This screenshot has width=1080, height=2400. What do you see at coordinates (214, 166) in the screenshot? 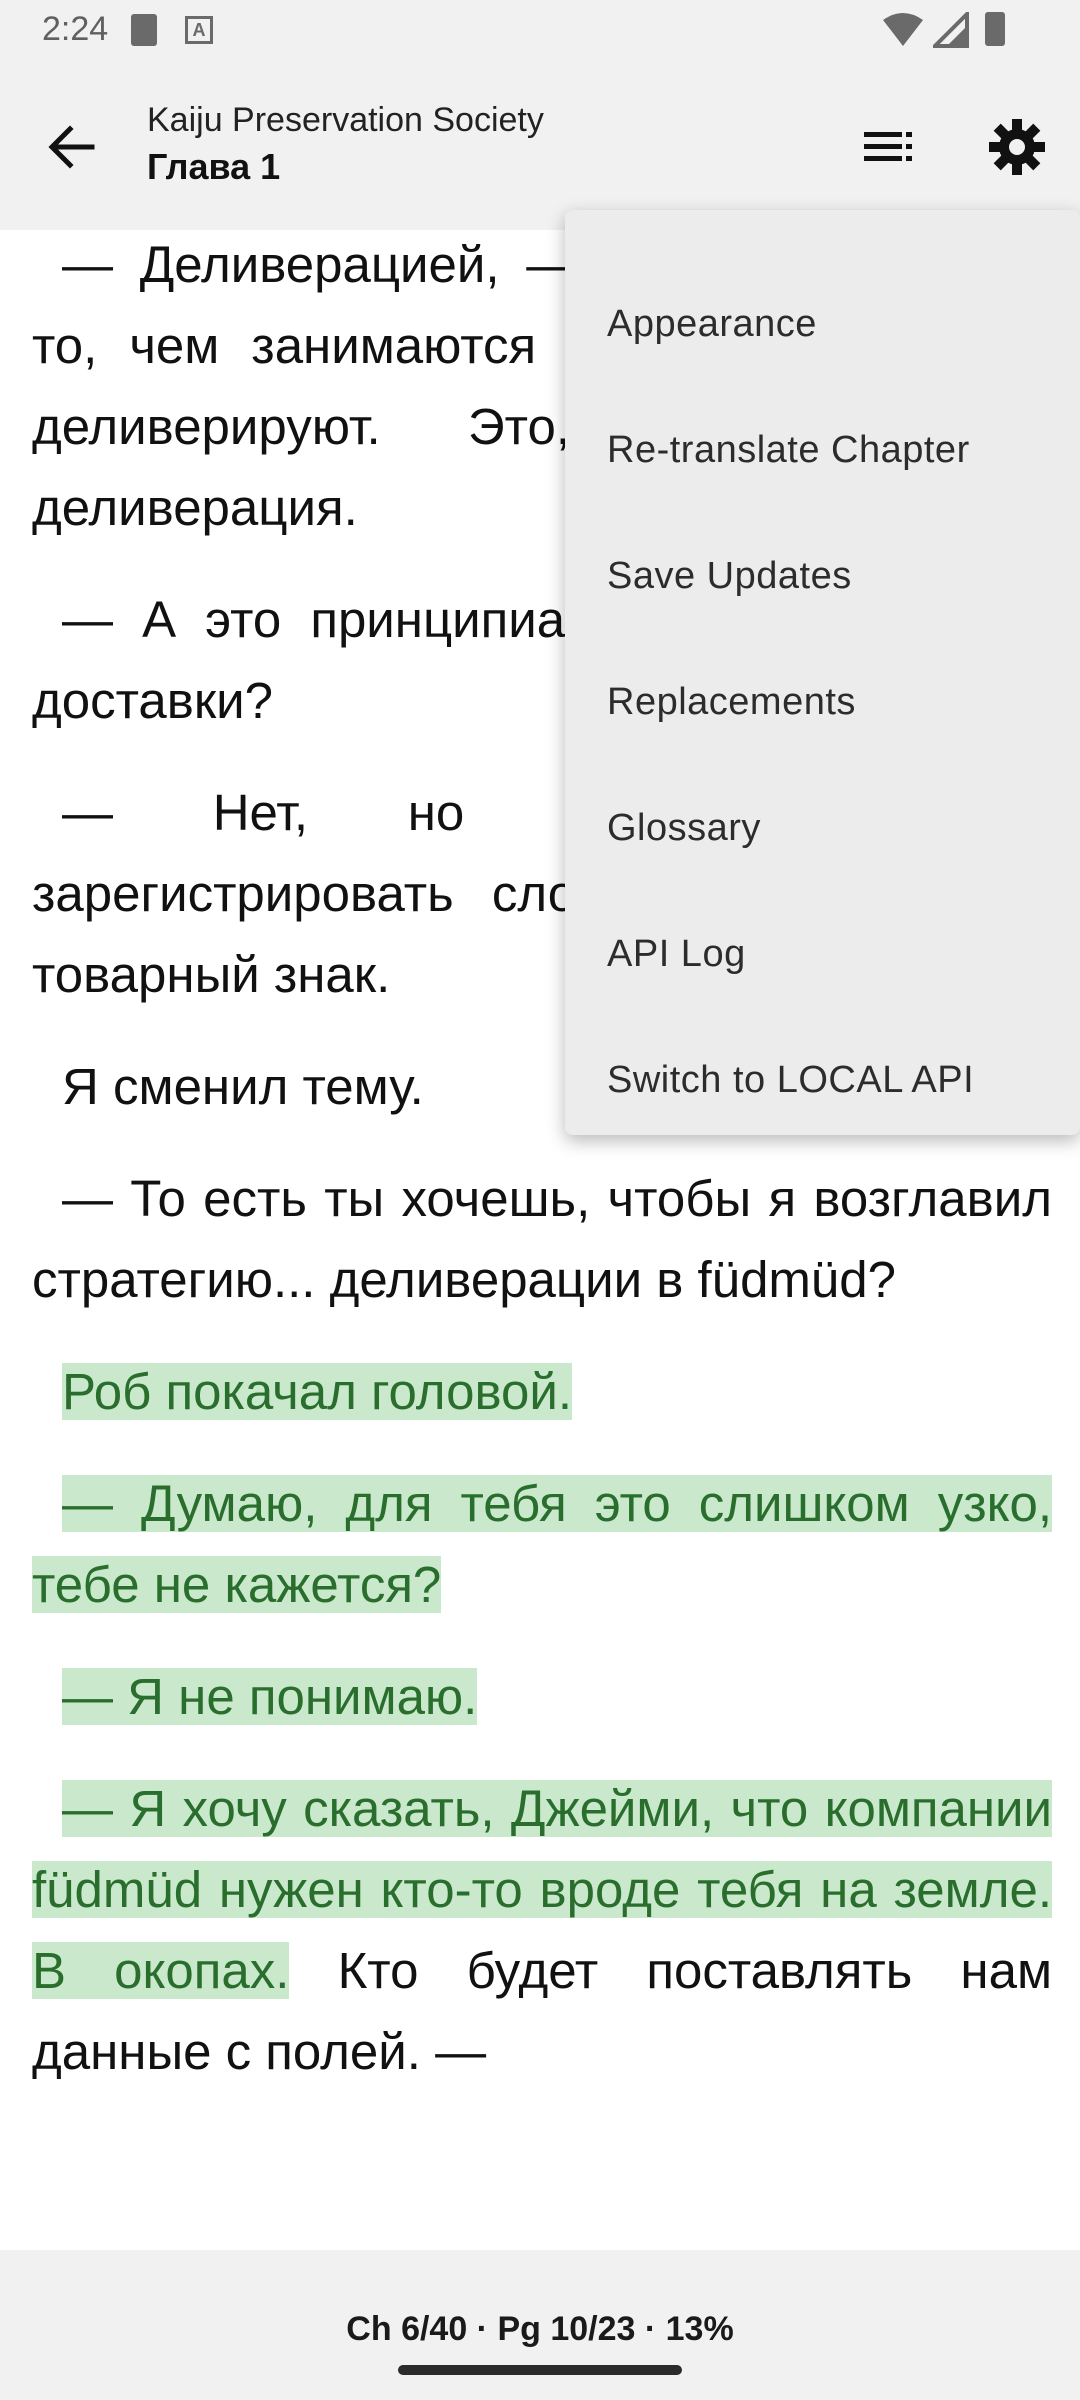
I see `chapter-title: Глава 1` at bounding box center [214, 166].